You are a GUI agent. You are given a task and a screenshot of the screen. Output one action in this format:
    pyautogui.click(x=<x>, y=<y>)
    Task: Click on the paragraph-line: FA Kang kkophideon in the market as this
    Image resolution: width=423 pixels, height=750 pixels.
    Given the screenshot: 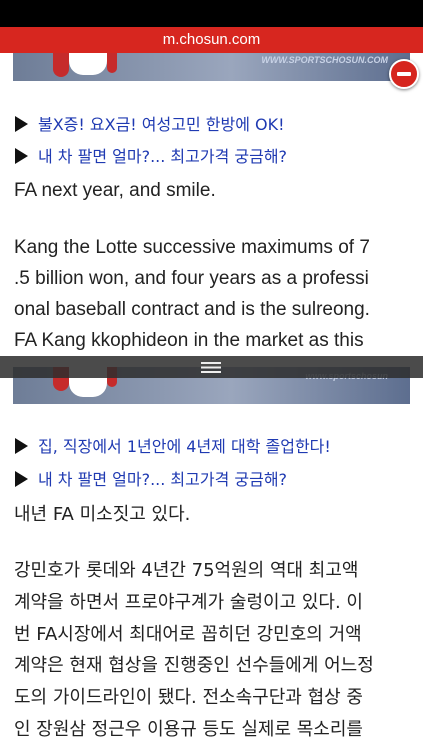 What is the action you would take?
    pyautogui.click(x=189, y=340)
    